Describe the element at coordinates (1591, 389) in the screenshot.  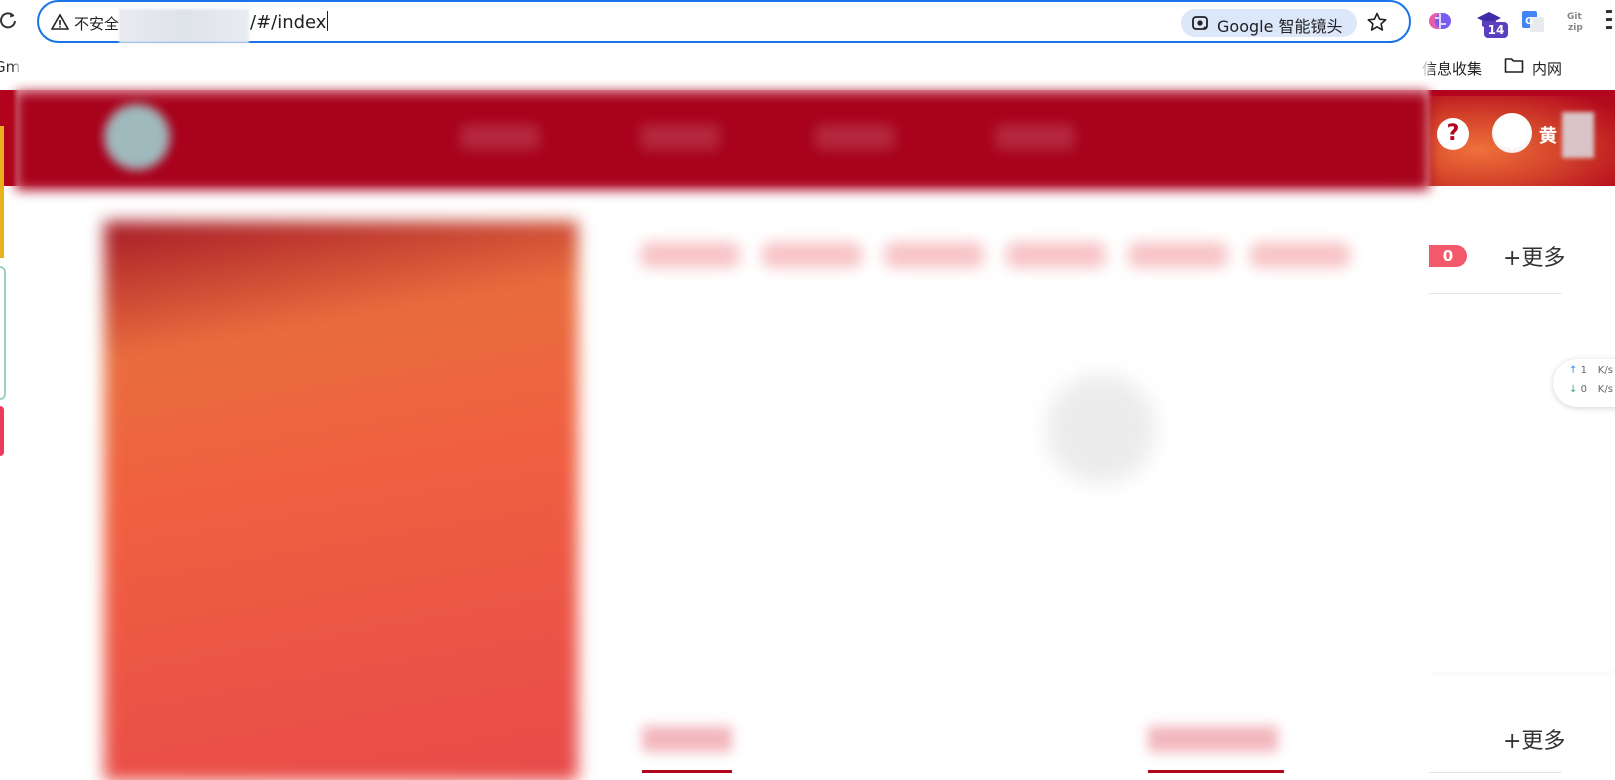
I see `download-speed: ↓ 0 K/s` at that location.